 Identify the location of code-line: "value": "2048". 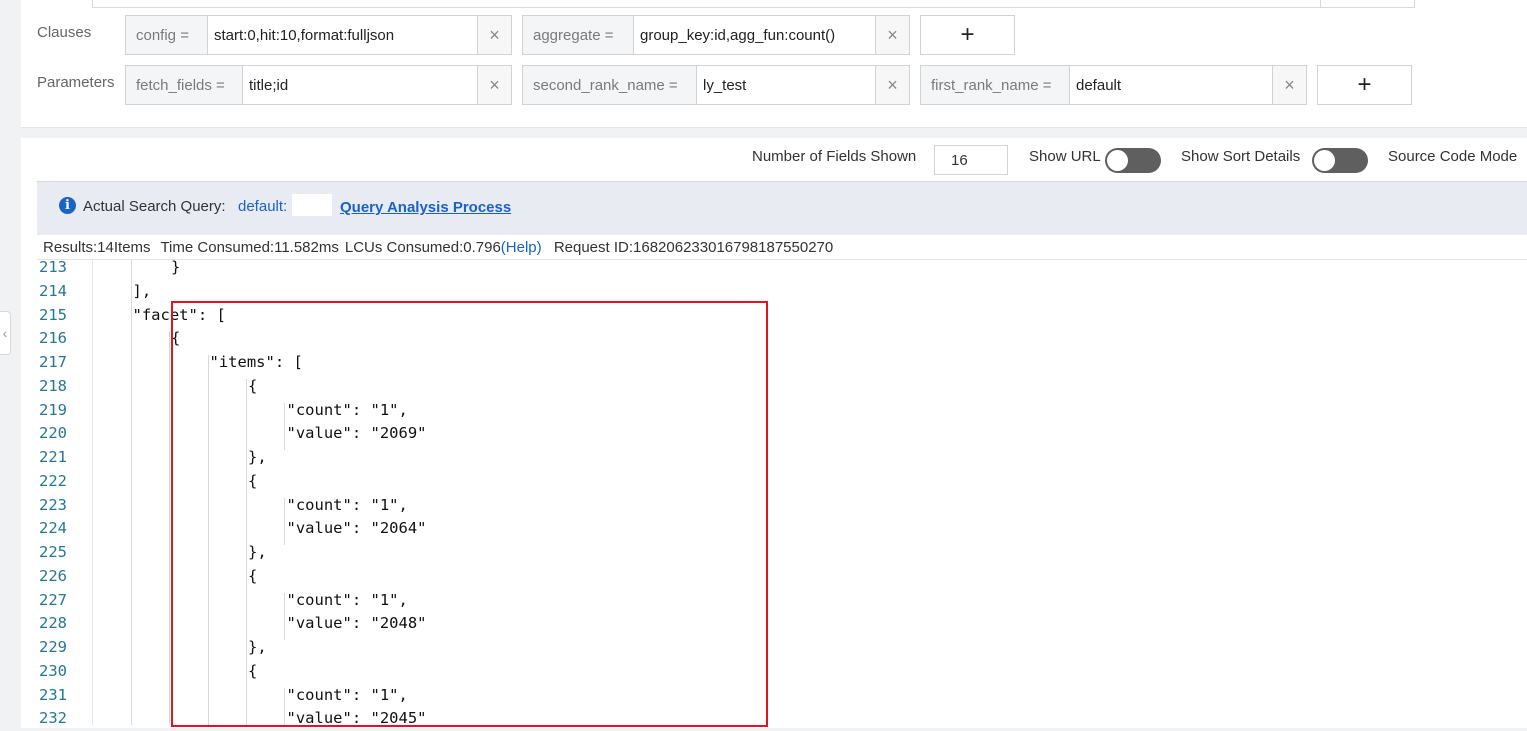
(356, 623).